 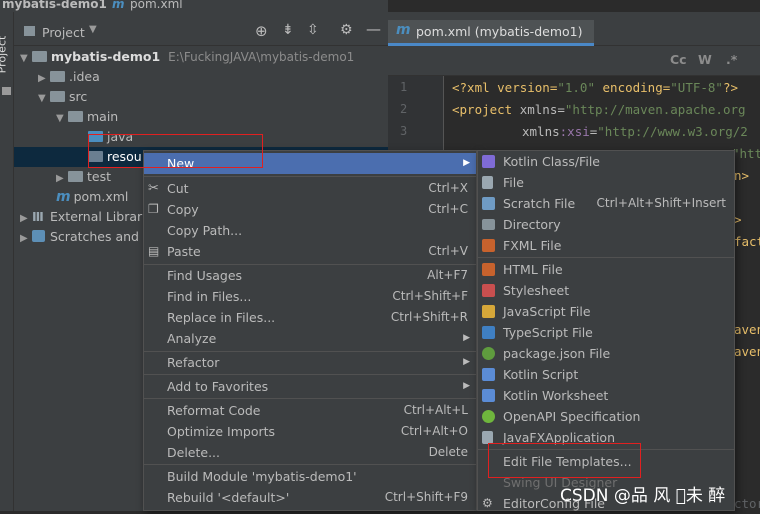 What do you see at coordinates (536, 290) in the screenshot?
I see `submenu-item-label: Stylesheet` at bounding box center [536, 290].